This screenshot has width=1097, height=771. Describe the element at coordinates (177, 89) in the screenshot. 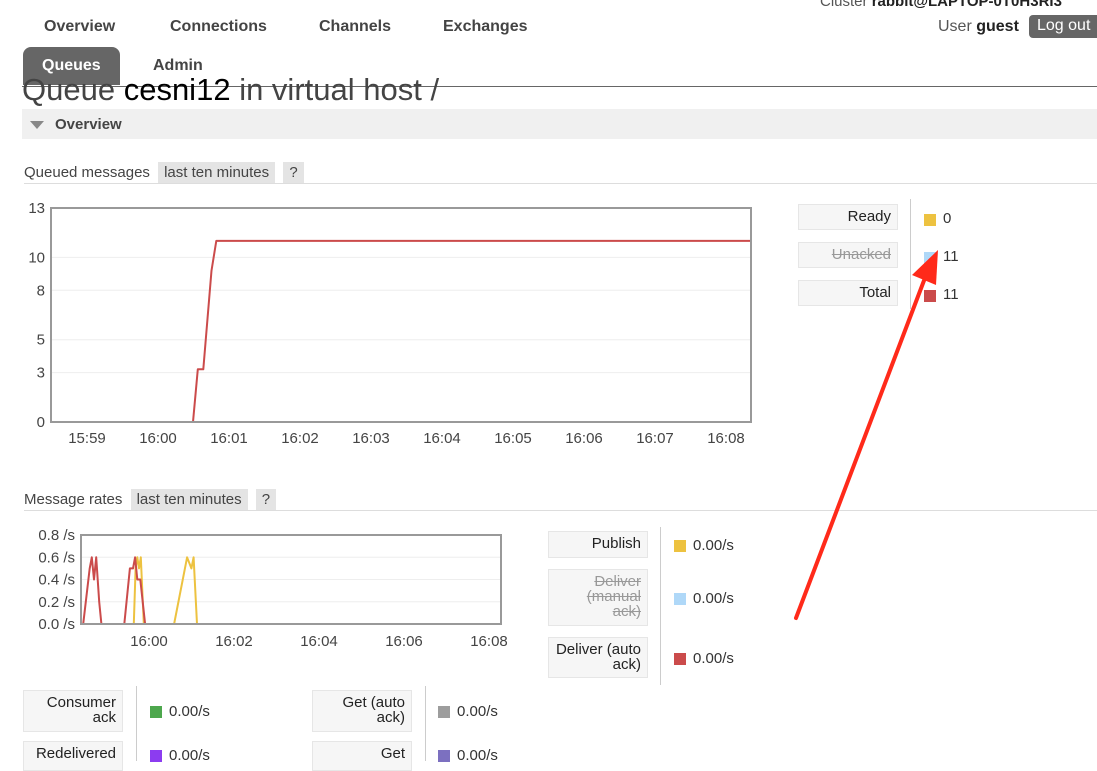

I see `queue-name: cesni12` at that location.